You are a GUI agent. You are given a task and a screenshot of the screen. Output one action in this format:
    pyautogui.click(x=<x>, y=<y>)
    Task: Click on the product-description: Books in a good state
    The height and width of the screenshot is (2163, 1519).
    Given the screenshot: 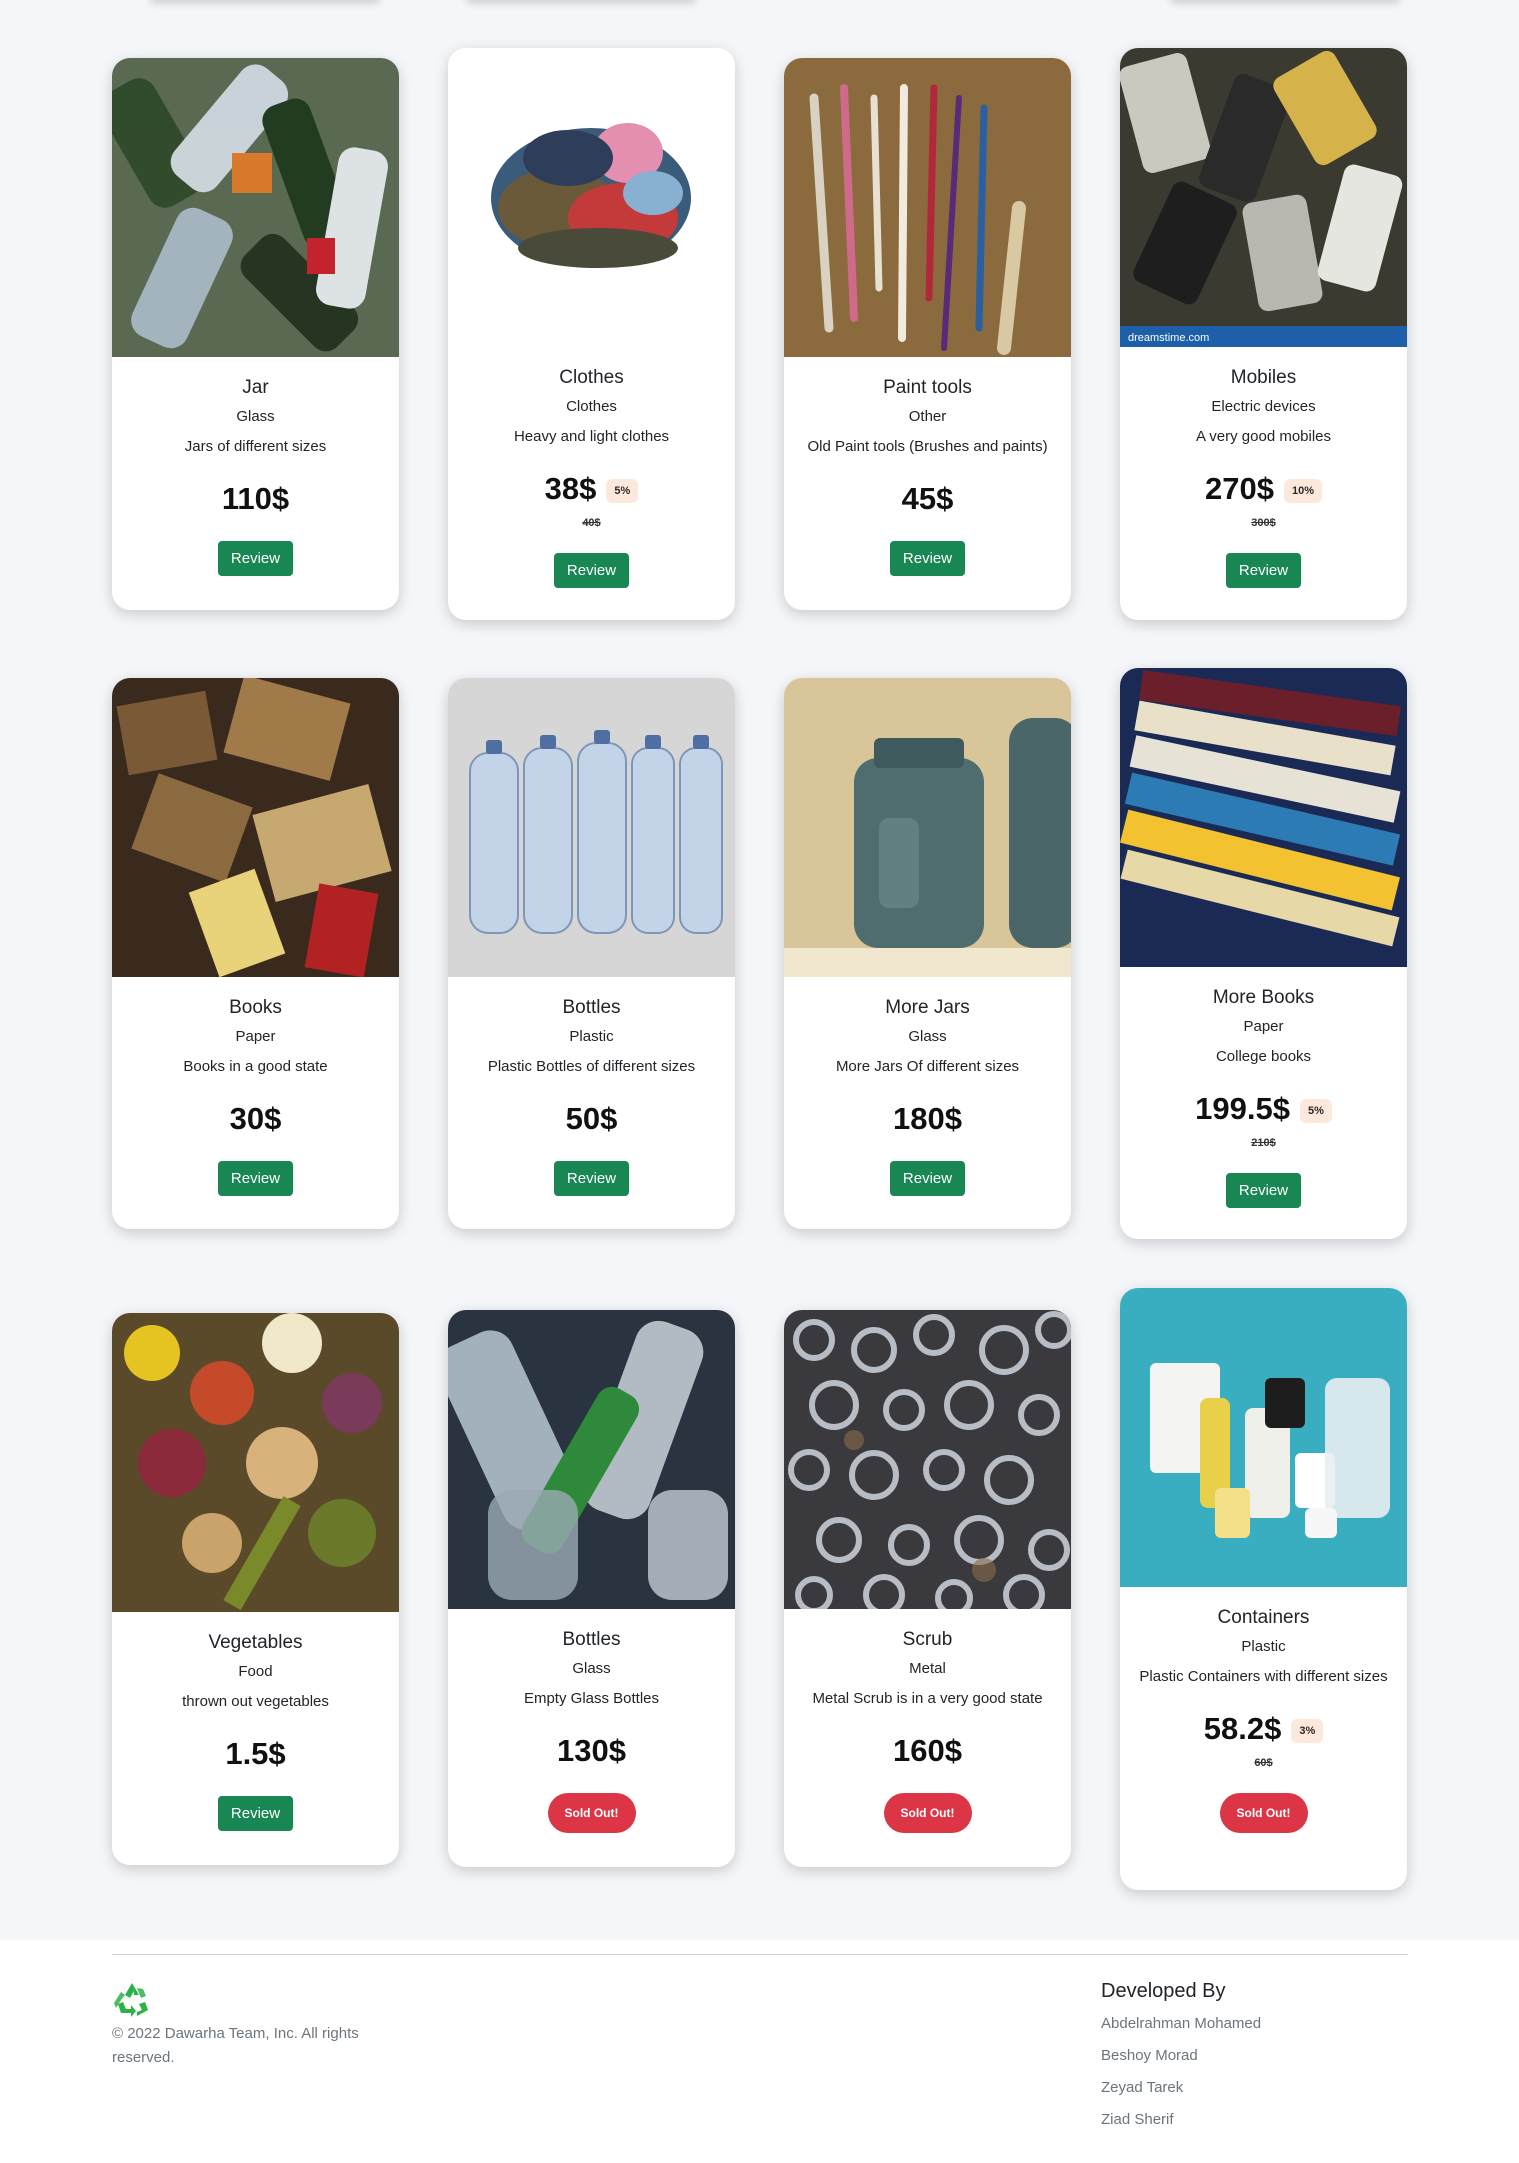 What is the action you would take?
    pyautogui.click(x=255, y=1066)
    